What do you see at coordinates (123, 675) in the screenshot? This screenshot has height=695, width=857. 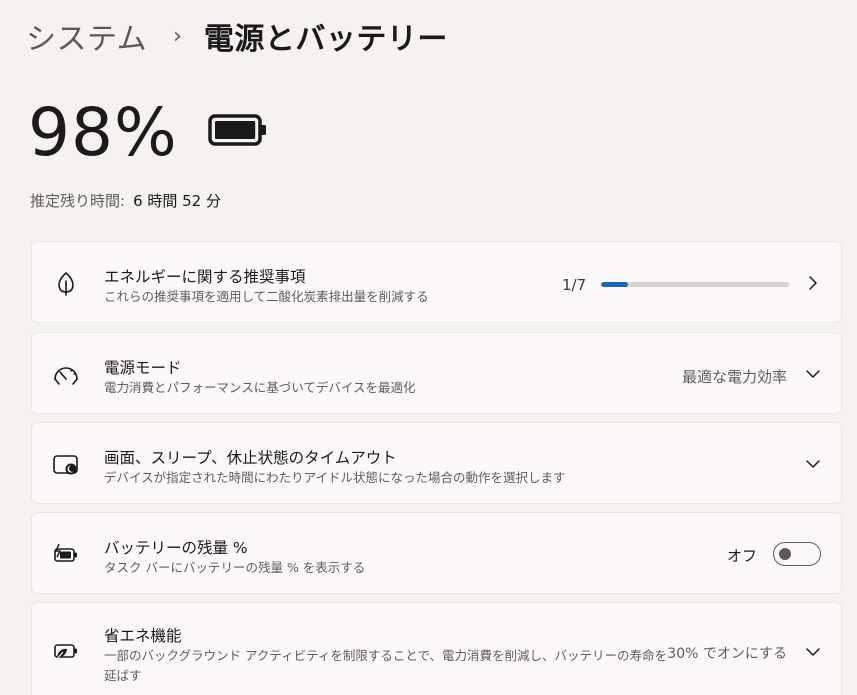 I see `card-description-line-2: 延ばす` at bounding box center [123, 675].